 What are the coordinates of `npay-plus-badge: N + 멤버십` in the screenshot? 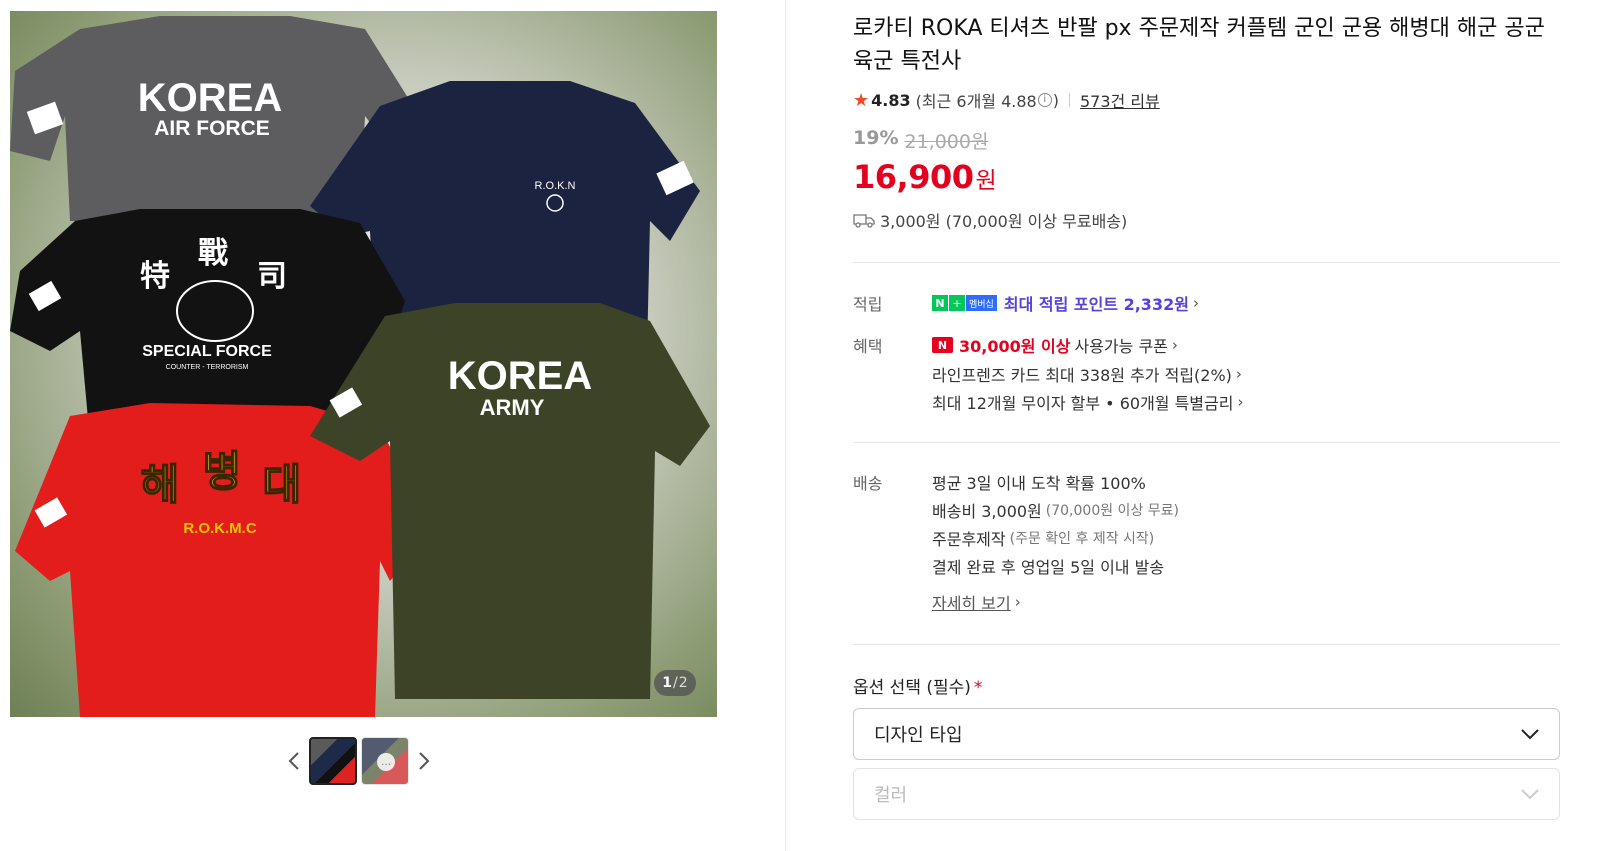 It's located at (964, 303).